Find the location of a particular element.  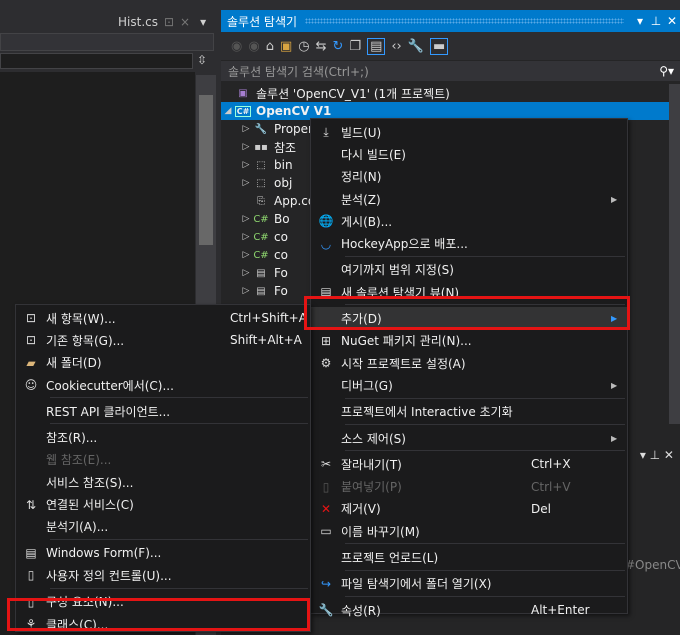

search-icon: ⚲▾ is located at coordinates (666, 71).